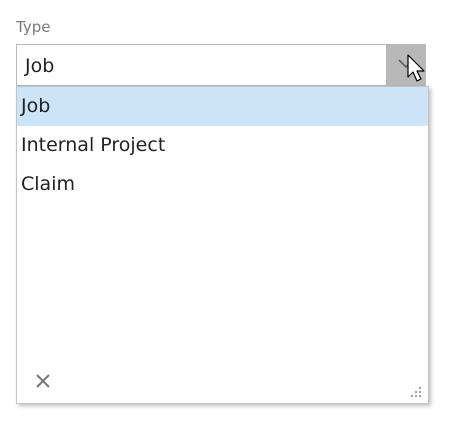 Image resolution: width=456 pixels, height=421 pixels. What do you see at coordinates (222, 184) in the screenshot?
I see `option-claim: Claim` at bounding box center [222, 184].